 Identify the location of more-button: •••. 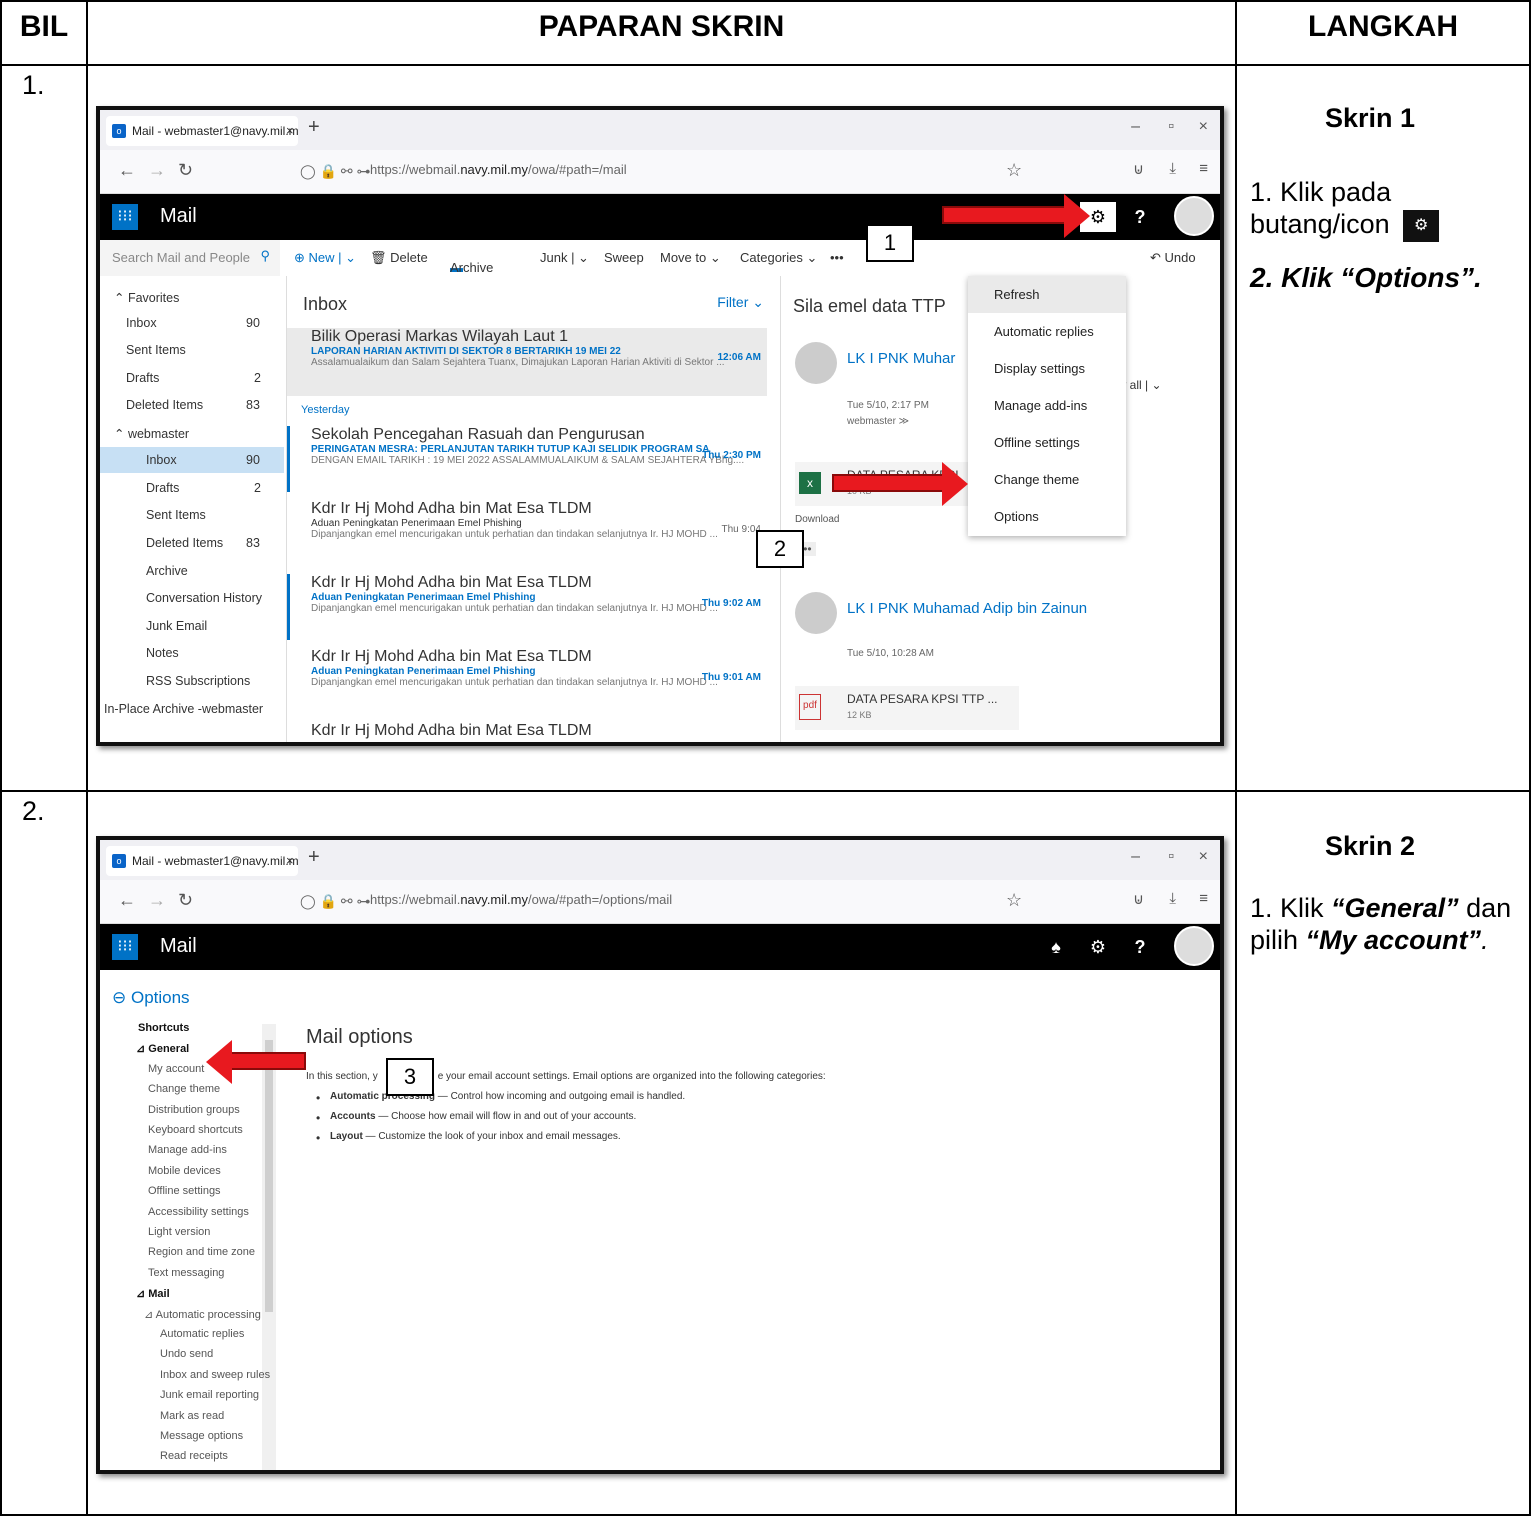
(837, 257).